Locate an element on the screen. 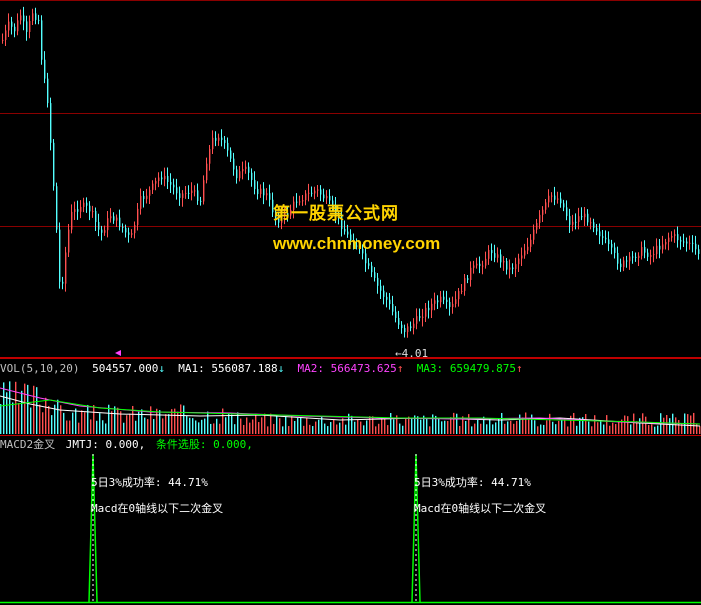 This screenshot has height=605, width=701. jmtj-value: 0.000, is located at coordinates (125, 444).